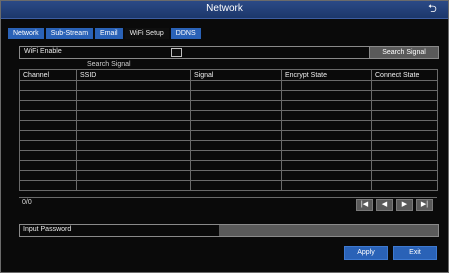 Image resolution: width=449 pixels, height=273 pixels. I want to click on tab-ddns: DDNS, so click(185, 33).